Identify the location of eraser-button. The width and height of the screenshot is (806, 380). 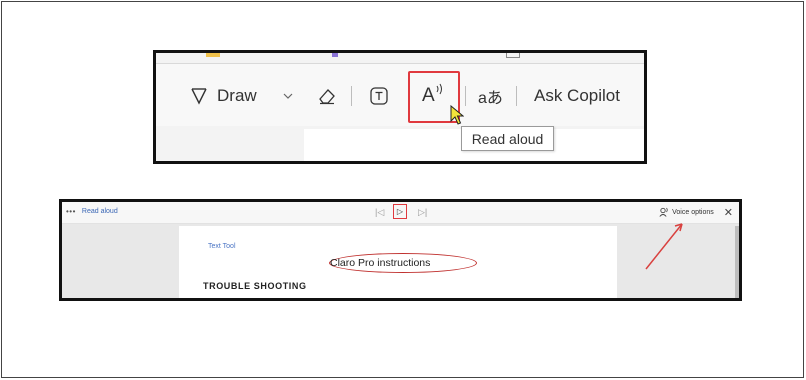
(327, 96).